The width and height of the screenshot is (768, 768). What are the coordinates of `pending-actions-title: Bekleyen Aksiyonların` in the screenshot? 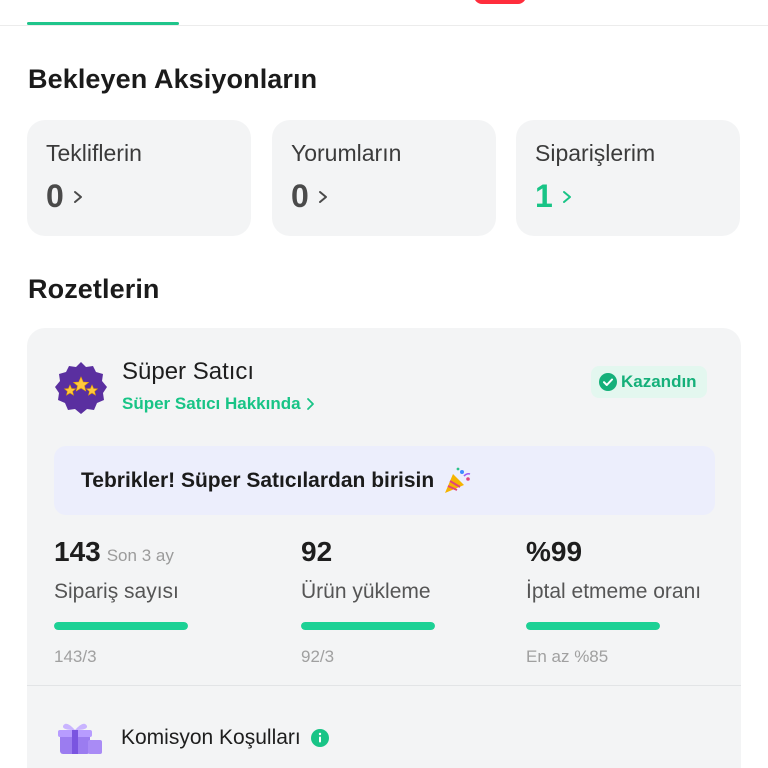 It's located at (173, 79).